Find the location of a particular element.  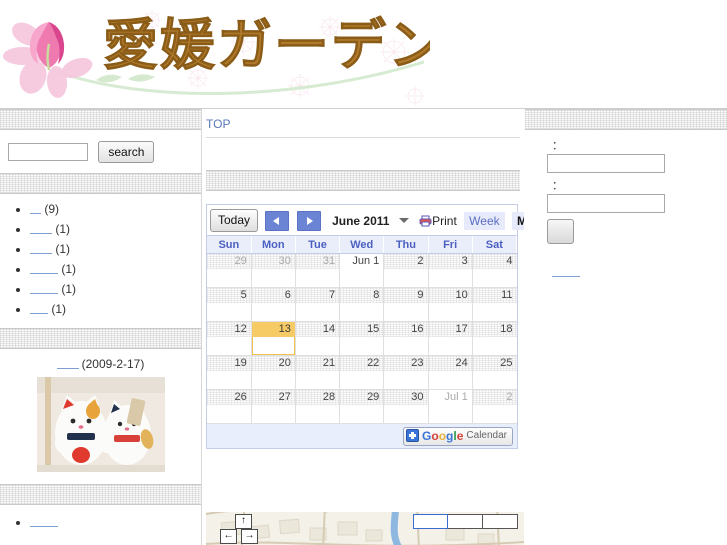

weekday-label: Wed is located at coordinates (362, 245).